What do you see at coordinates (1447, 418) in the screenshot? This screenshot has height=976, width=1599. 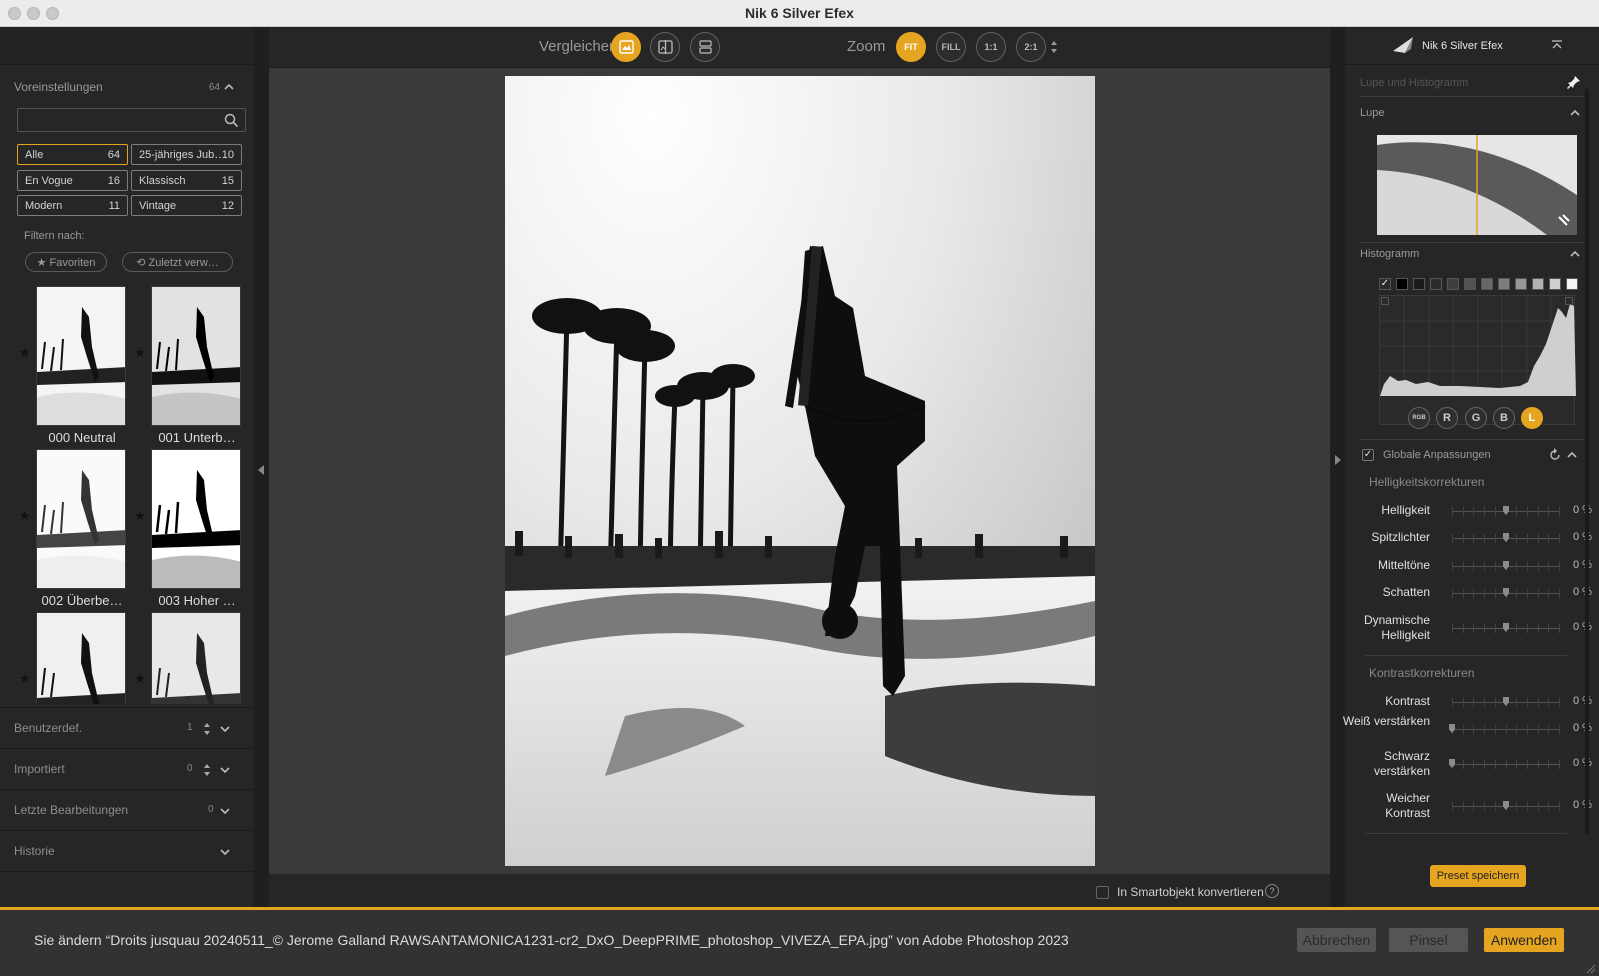 I see `channel-r-button: R` at bounding box center [1447, 418].